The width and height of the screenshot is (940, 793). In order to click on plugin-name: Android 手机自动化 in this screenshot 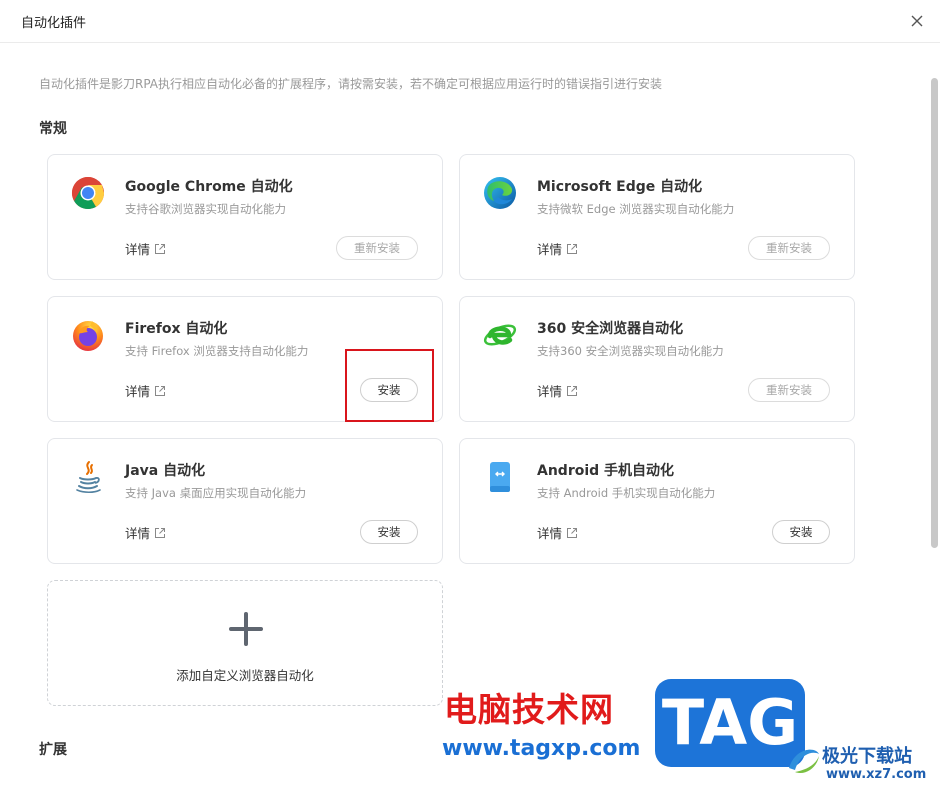, I will do `click(606, 471)`.